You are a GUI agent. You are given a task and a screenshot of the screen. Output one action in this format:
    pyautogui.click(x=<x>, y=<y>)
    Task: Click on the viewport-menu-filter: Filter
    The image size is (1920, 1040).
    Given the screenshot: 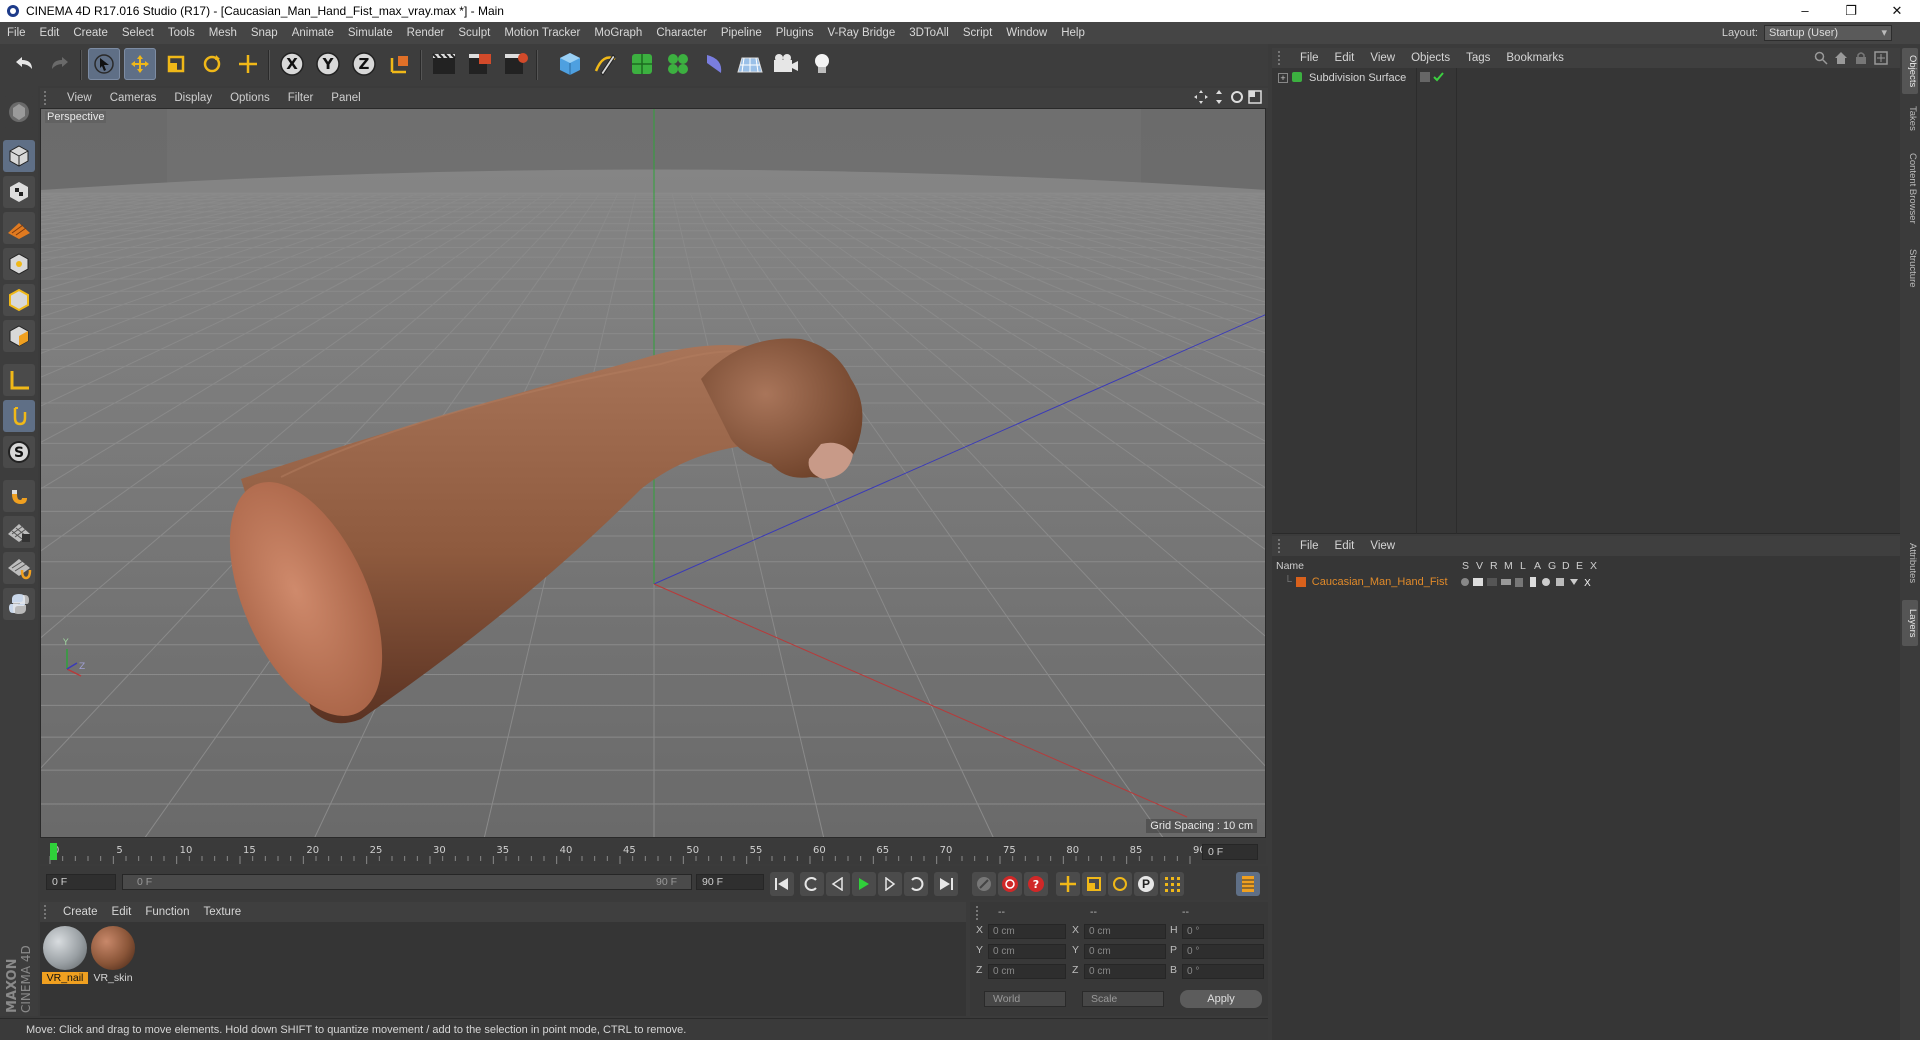 What is the action you would take?
    pyautogui.click(x=301, y=98)
    